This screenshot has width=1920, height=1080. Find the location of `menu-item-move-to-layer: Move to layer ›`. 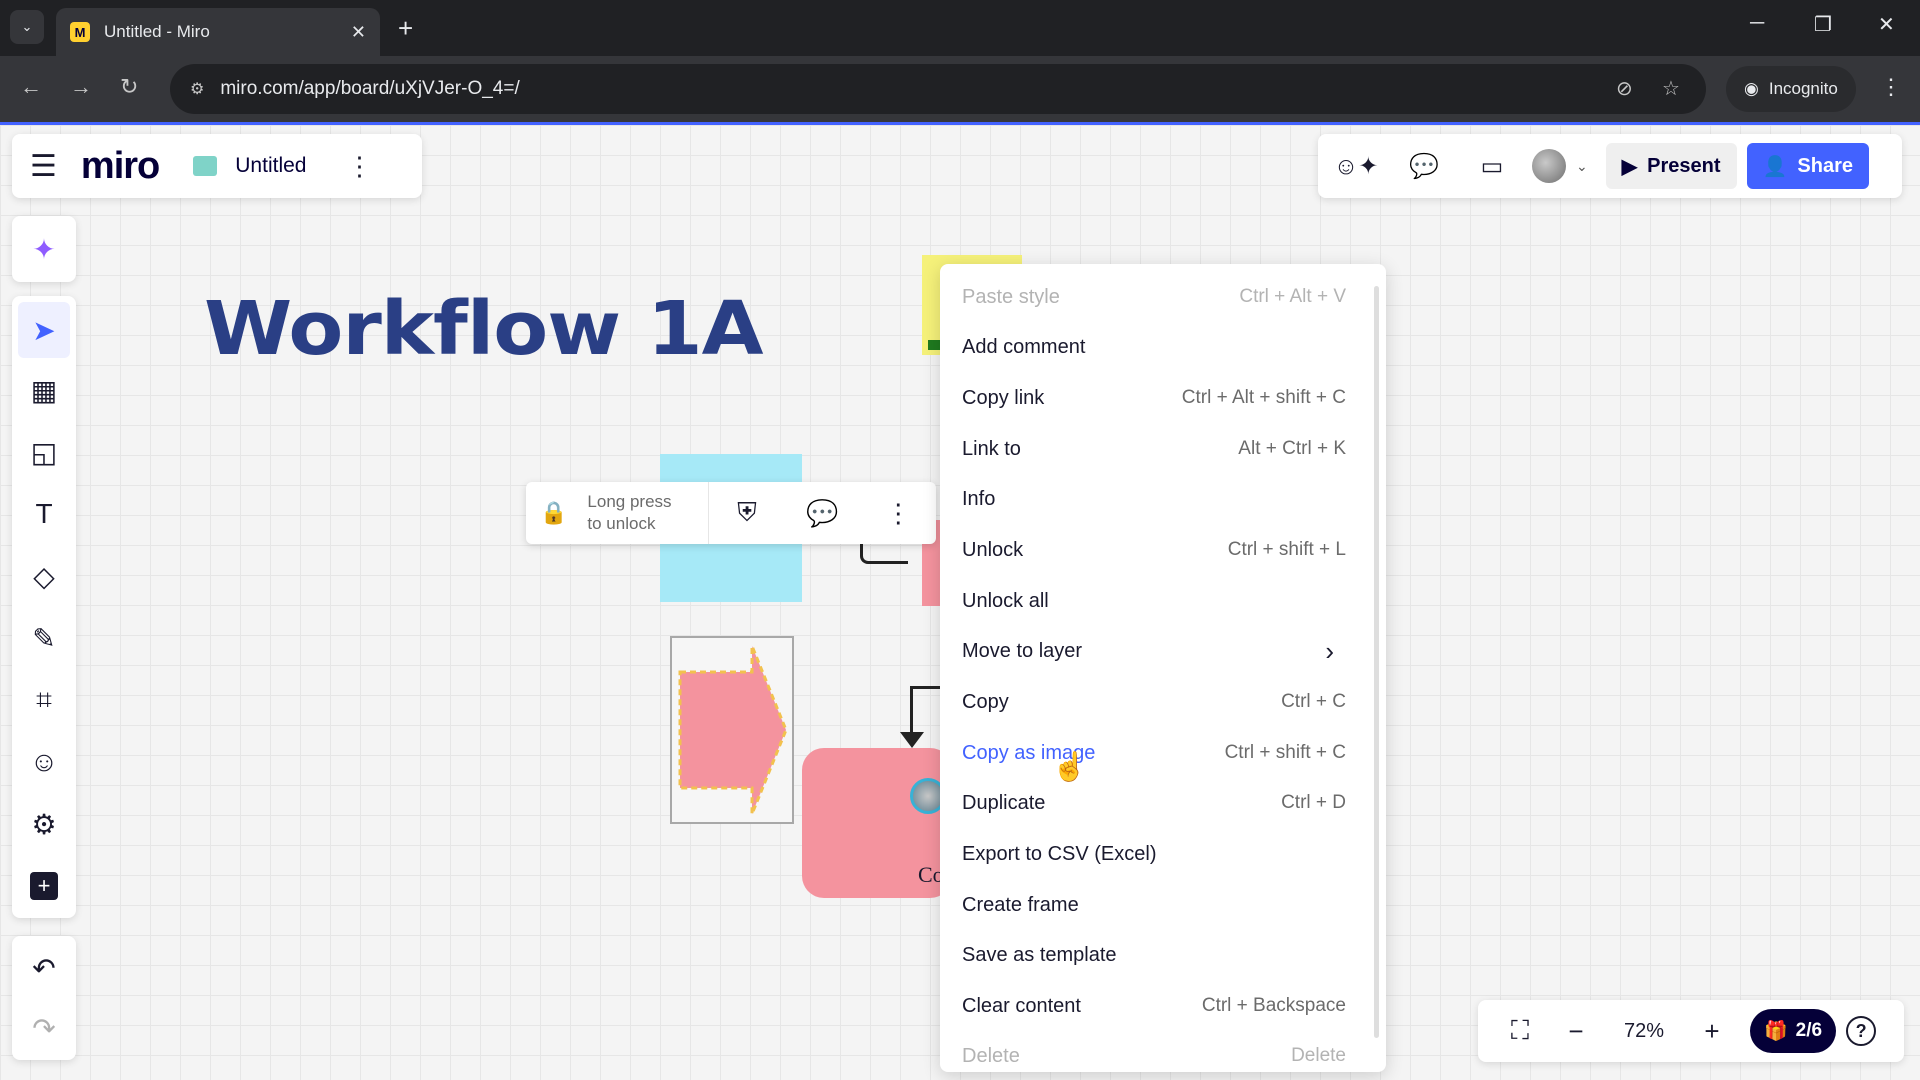

menu-item-move-to-layer: Move to layer › is located at coordinates (1155, 651).